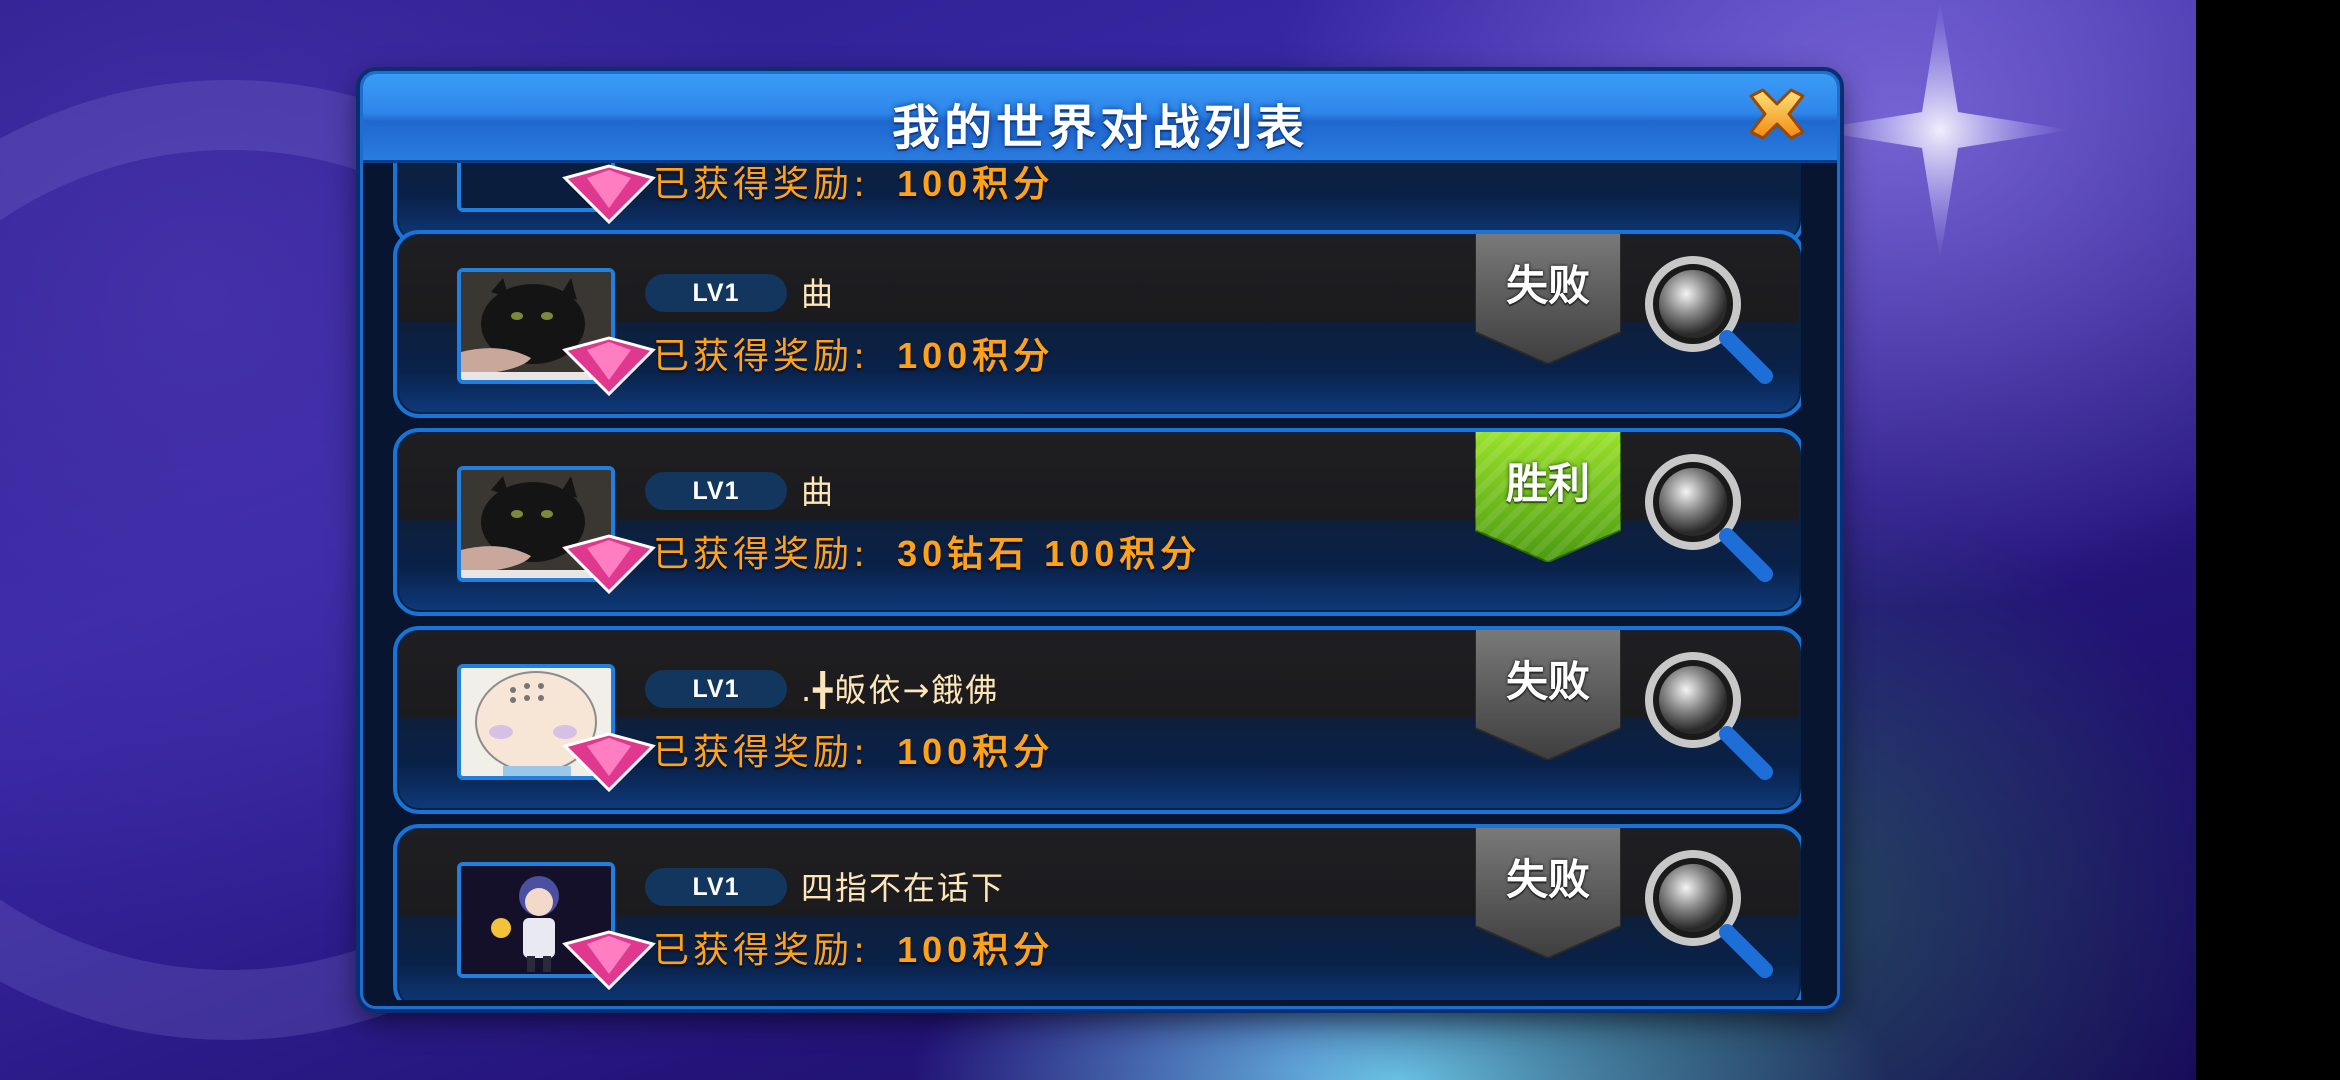  Describe the element at coordinates (1097, 912) in the screenshot. I see `battle-row: LV1 四指不在话下 已获得奖励: 100积分 失败` at that location.